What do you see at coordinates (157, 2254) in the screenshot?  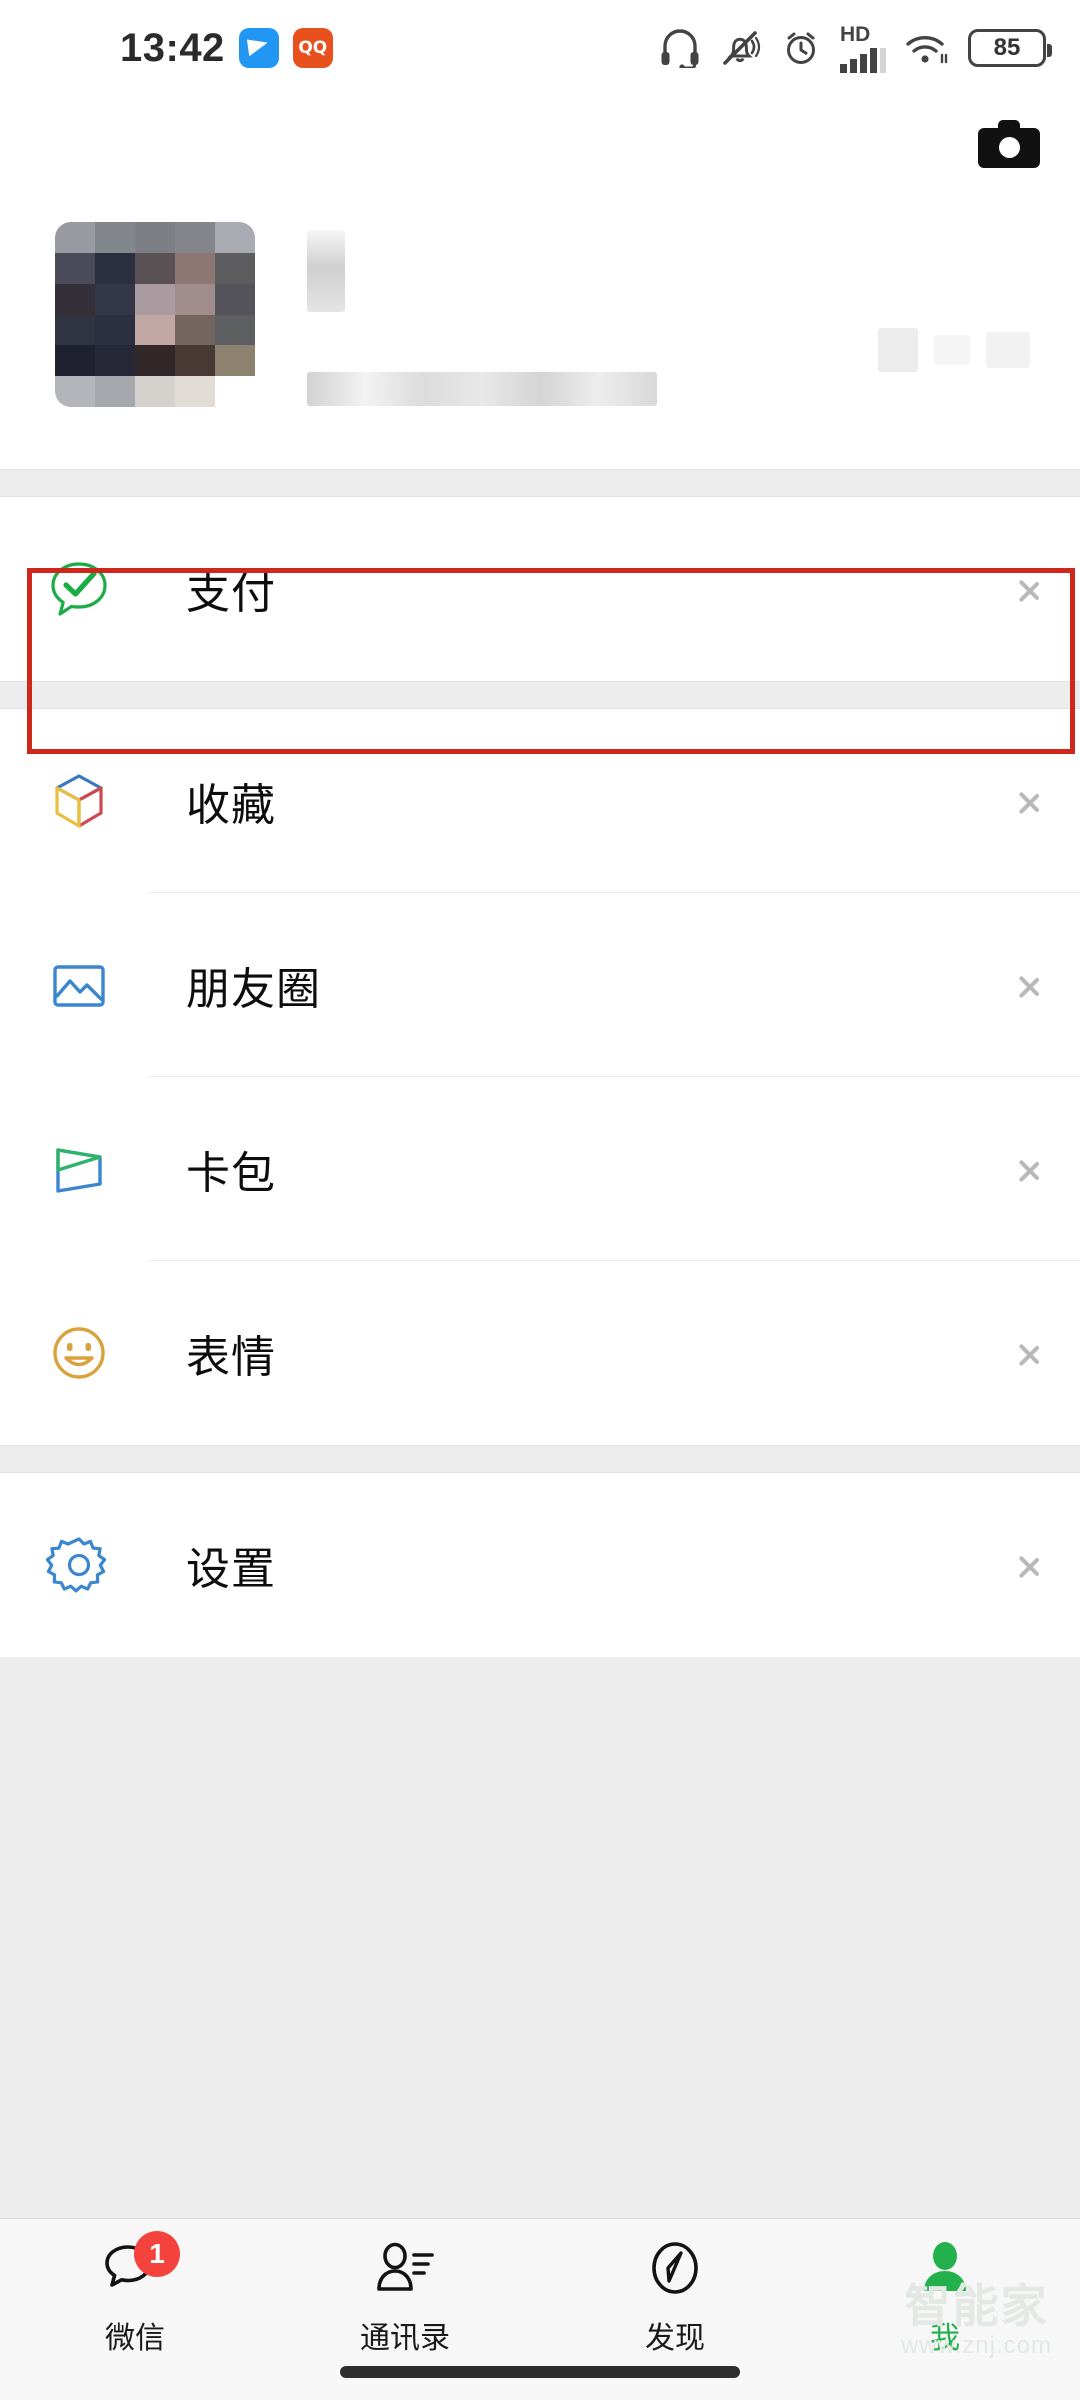 I see `unread-badge: 1` at bounding box center [157, 2254].